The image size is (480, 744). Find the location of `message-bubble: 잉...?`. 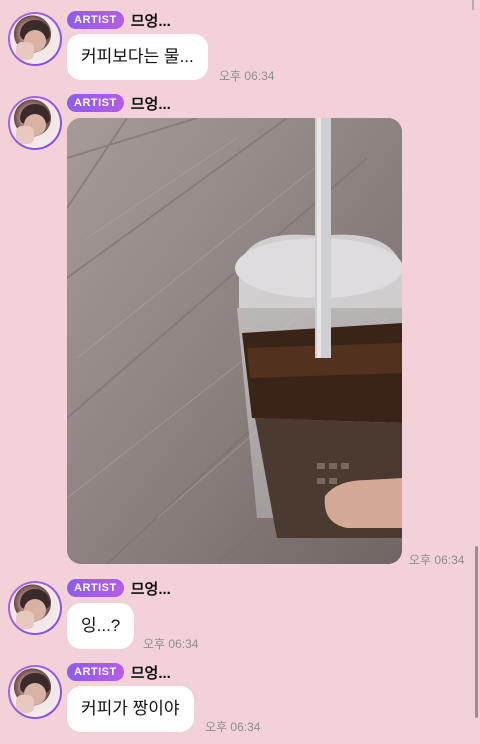

message-bubble: 잉...? is located at coordinates (101, 626).